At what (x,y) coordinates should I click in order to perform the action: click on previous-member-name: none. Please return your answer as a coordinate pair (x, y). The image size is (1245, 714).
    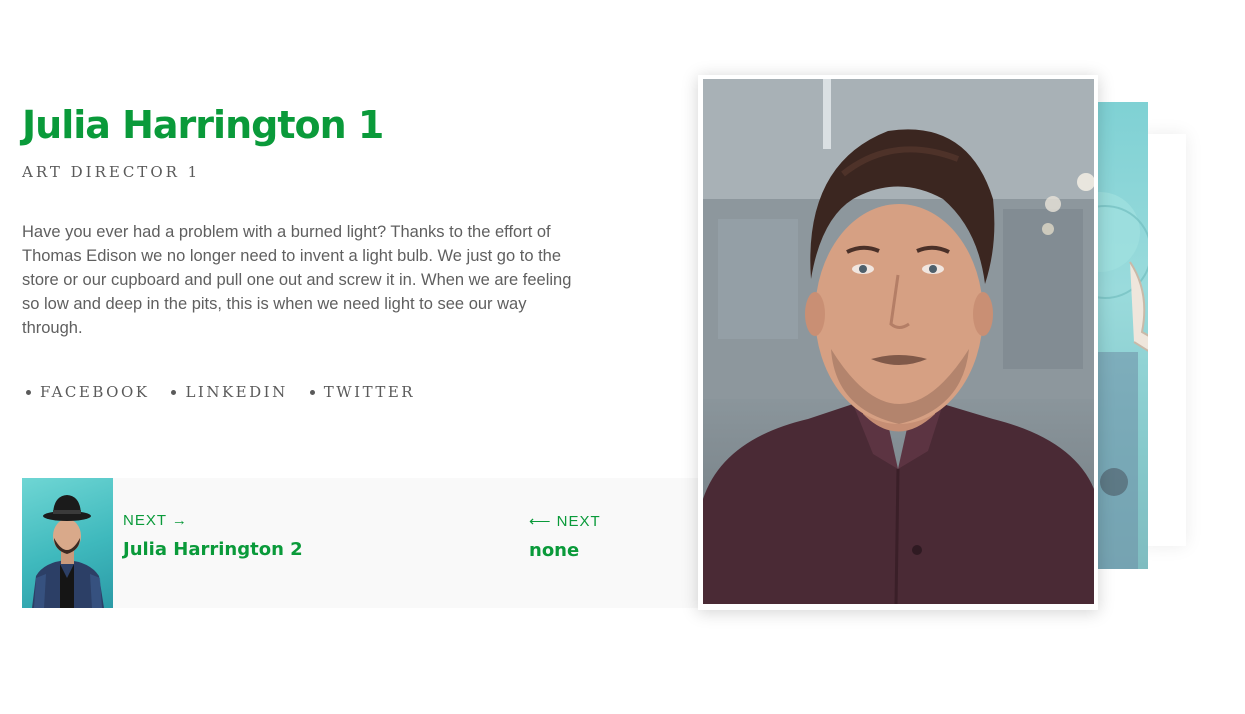
    Looking at the image, I should click on (554, 550).